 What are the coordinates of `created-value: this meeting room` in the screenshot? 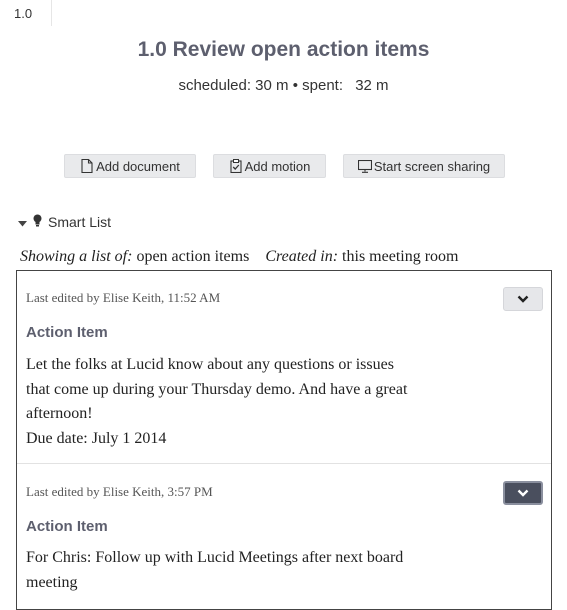 It's located at (400, 256).